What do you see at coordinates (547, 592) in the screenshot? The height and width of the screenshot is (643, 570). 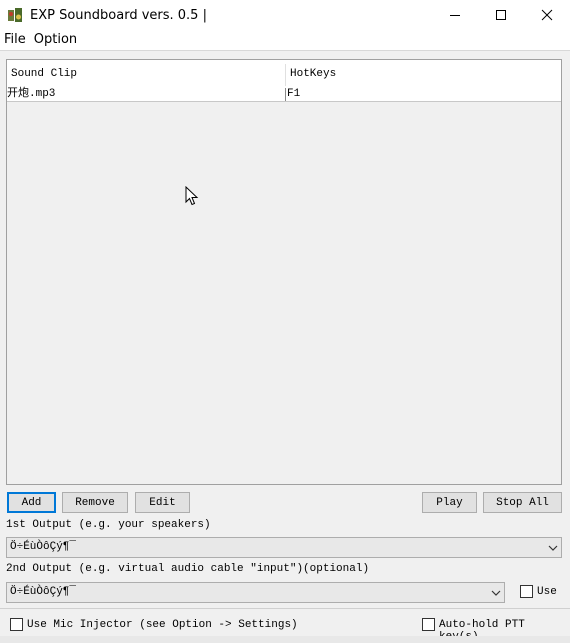 I see `use-second-output-label: Use` at bounding box center [547, 592].